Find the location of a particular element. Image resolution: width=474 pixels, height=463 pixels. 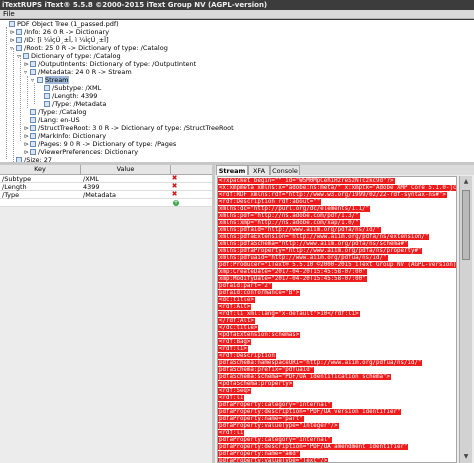

tree-node: ▿ Stream is located at coordinates (50, 80).